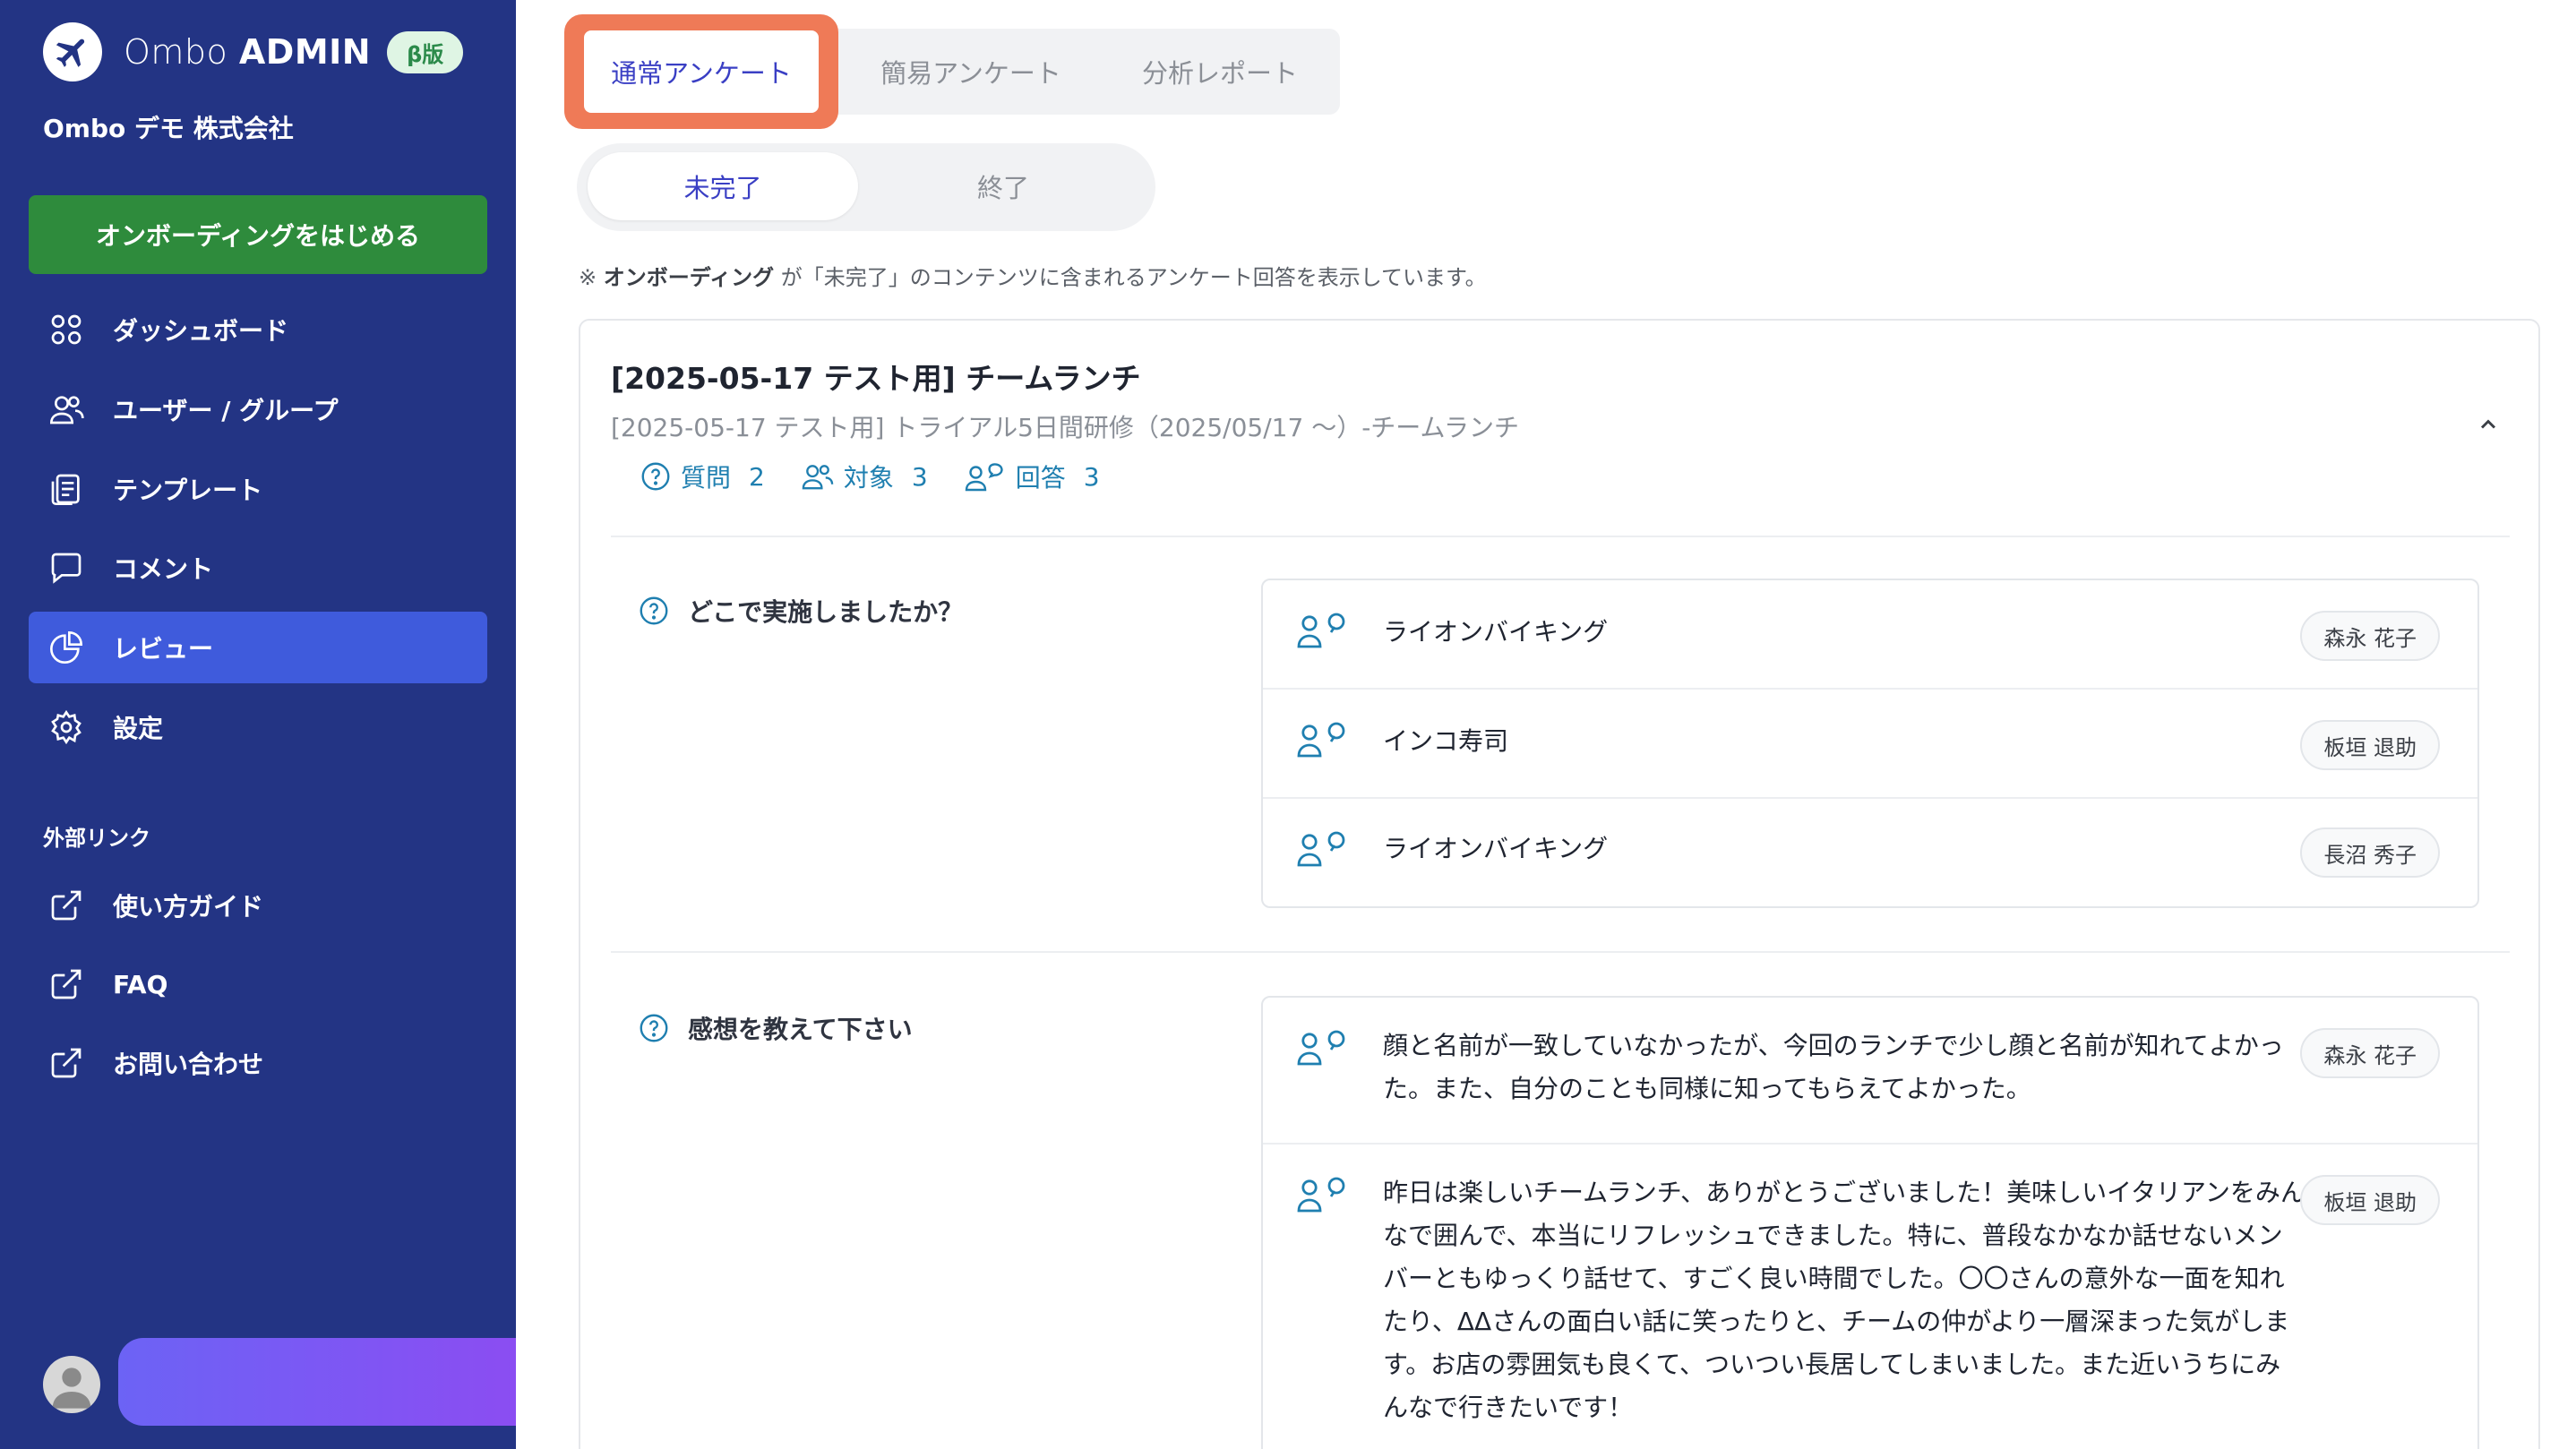  What do you see at coordinates (66, 727) in the screenshot?
I see `gear-icon` at bounding box center [66, 727].